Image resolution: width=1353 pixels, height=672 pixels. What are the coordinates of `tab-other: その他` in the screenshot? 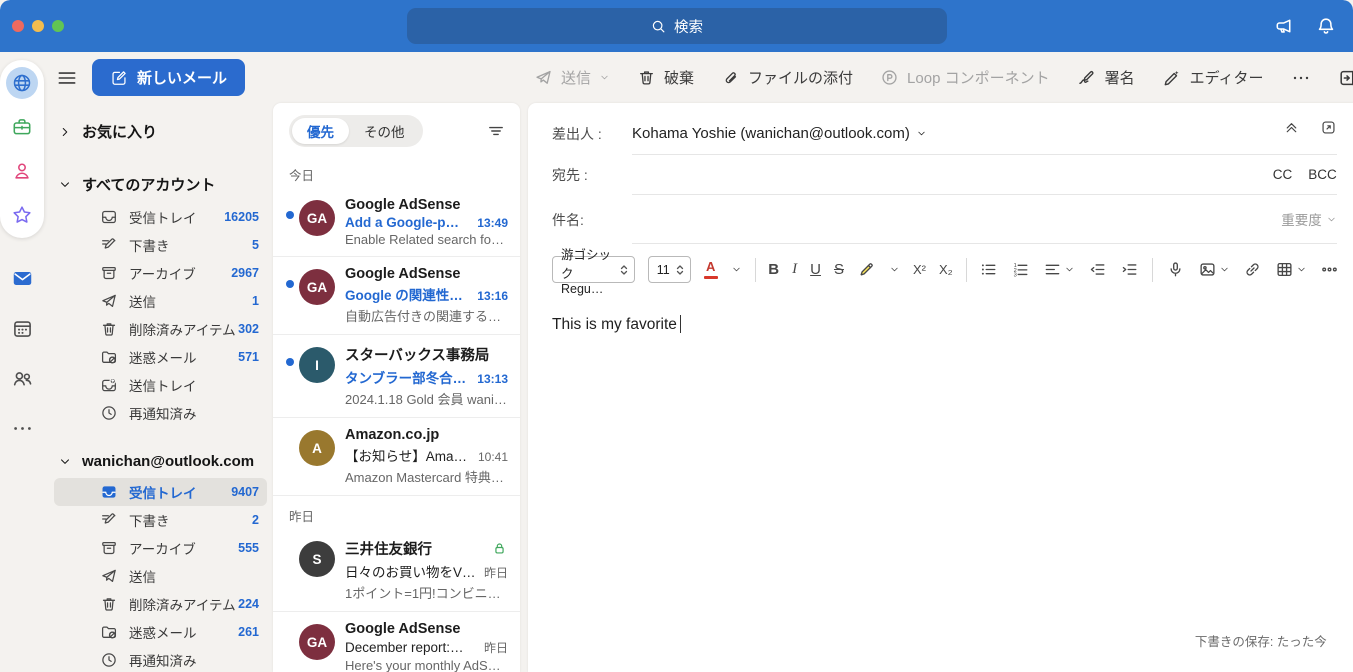 It's located at (384, 131).